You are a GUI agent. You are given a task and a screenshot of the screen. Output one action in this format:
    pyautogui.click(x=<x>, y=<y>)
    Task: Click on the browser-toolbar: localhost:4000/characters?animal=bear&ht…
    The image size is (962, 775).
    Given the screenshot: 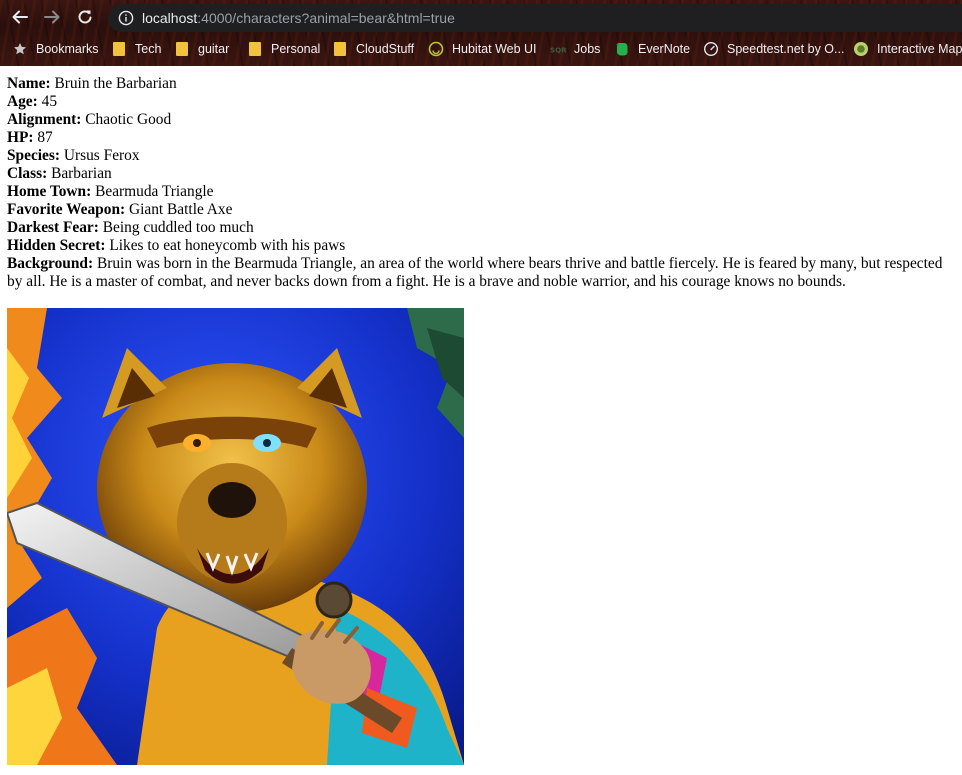 What is the action you would take?
    pyautogui.click(x=481, y=17)
    